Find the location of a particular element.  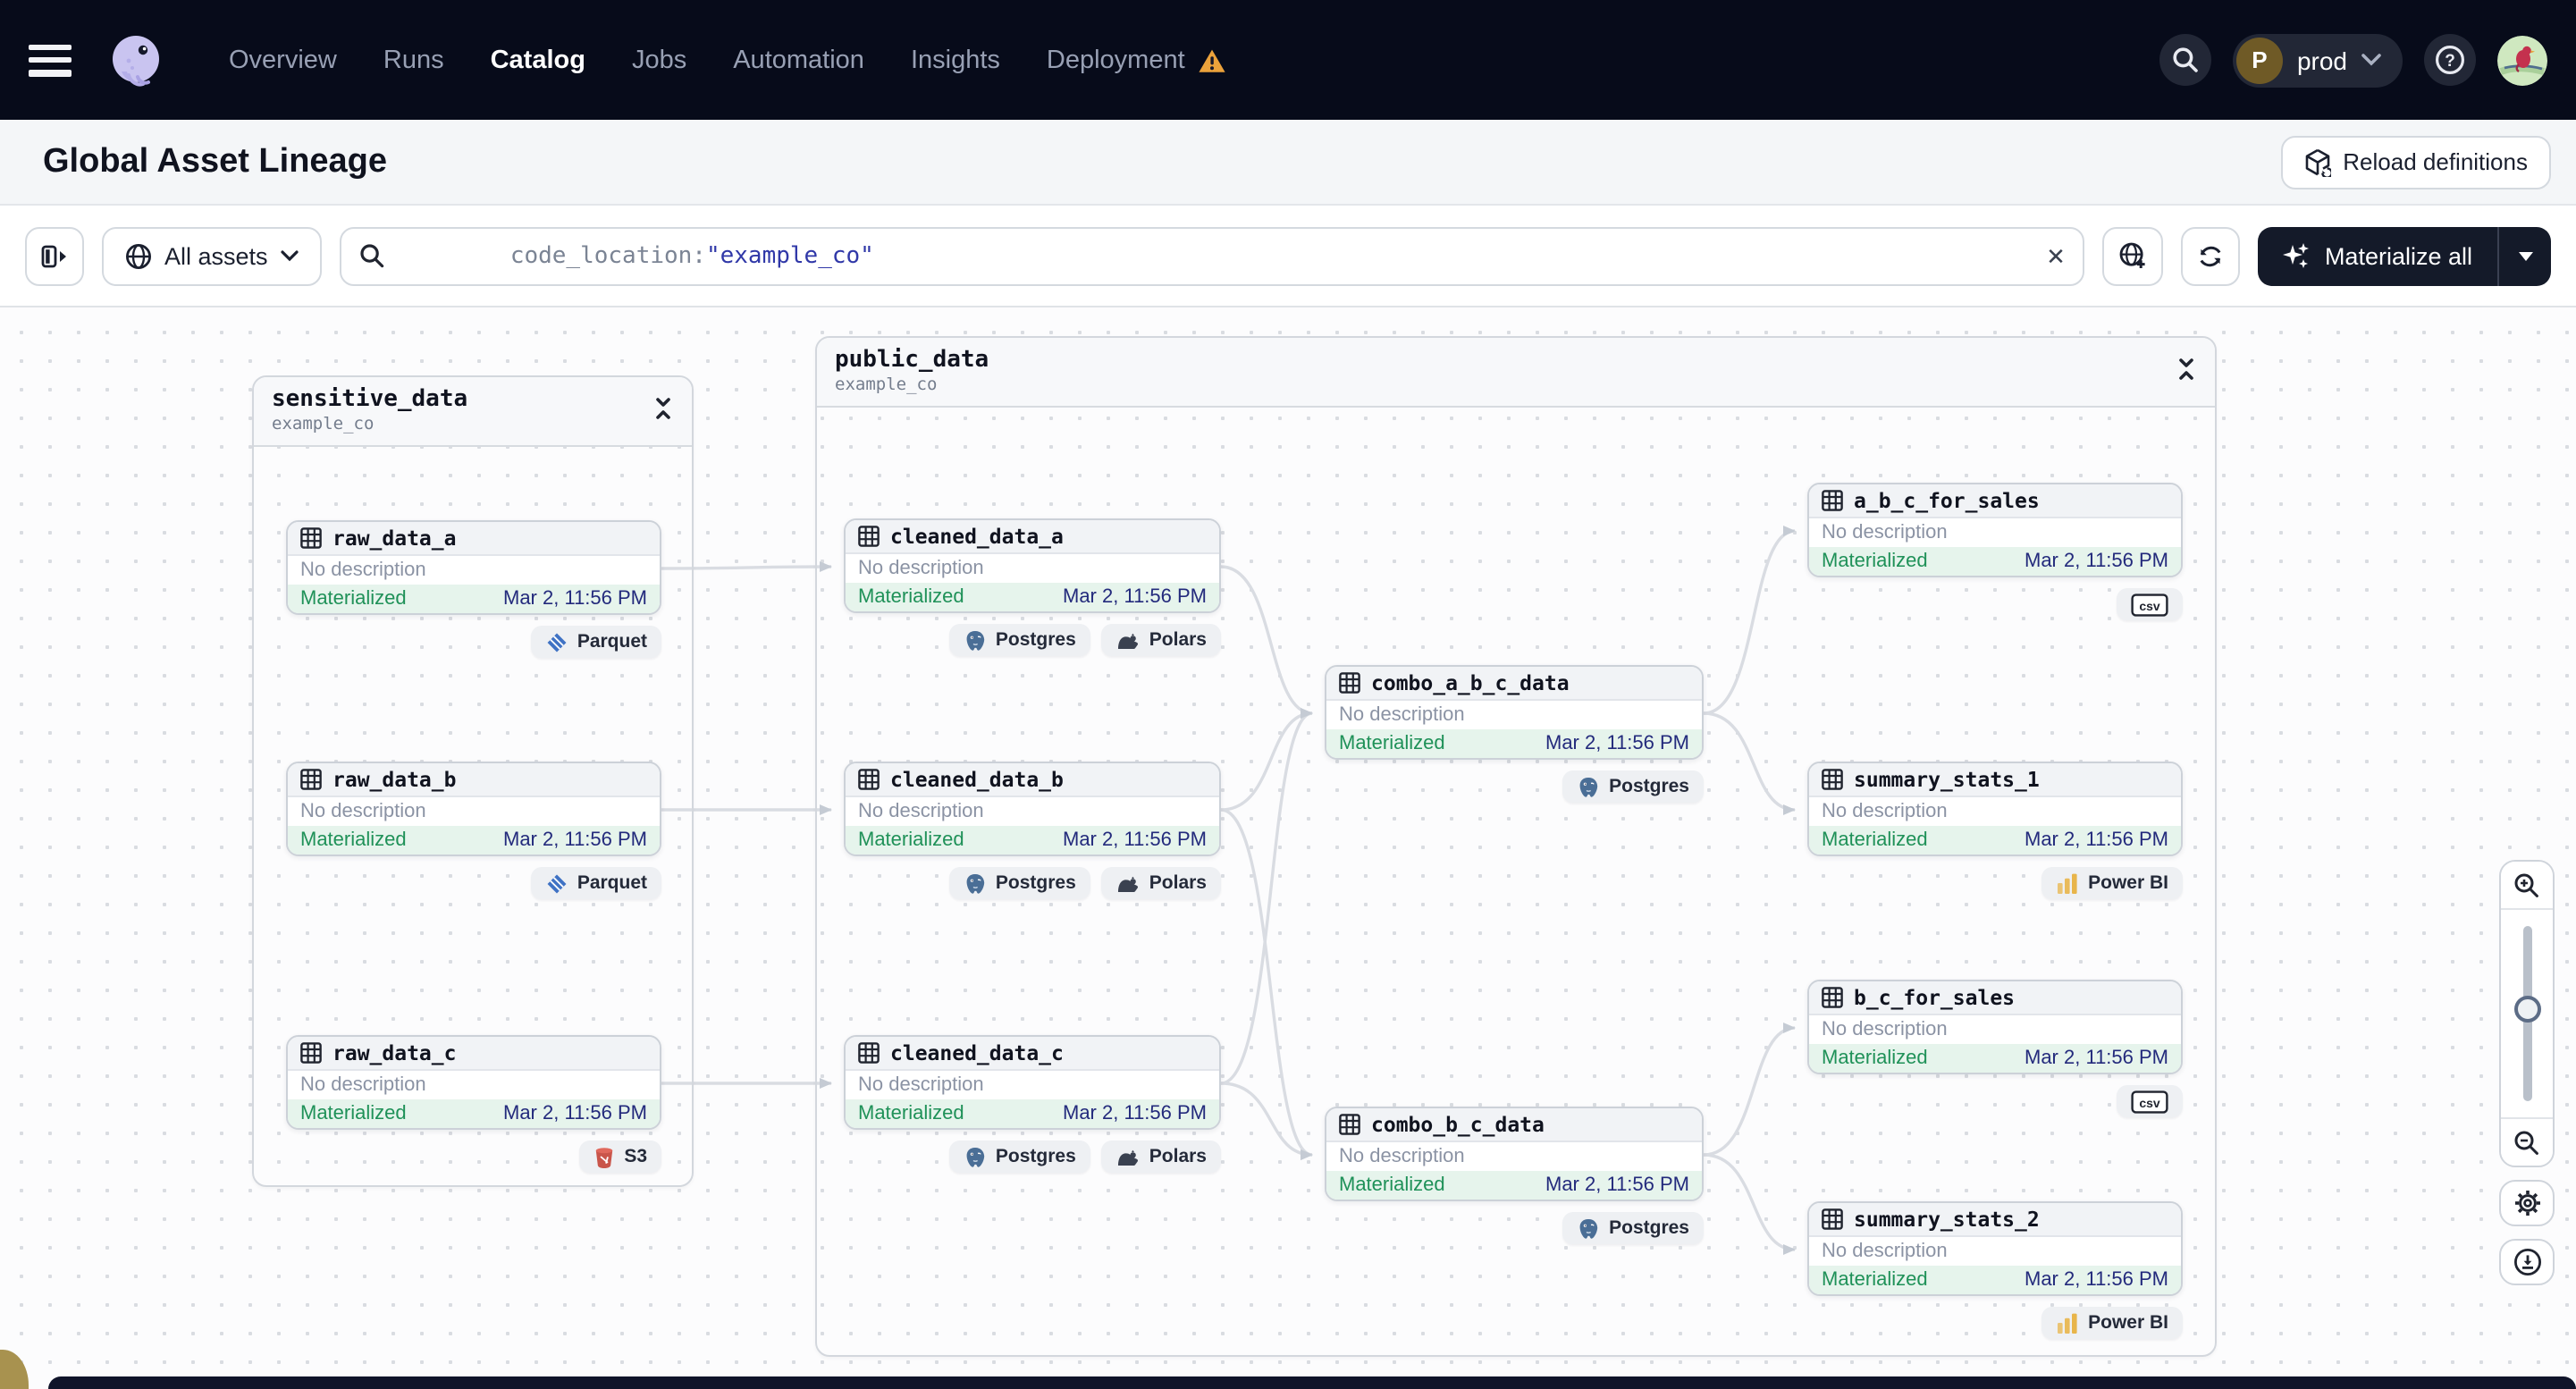

search-icon is located at coordinates (2185, 60).